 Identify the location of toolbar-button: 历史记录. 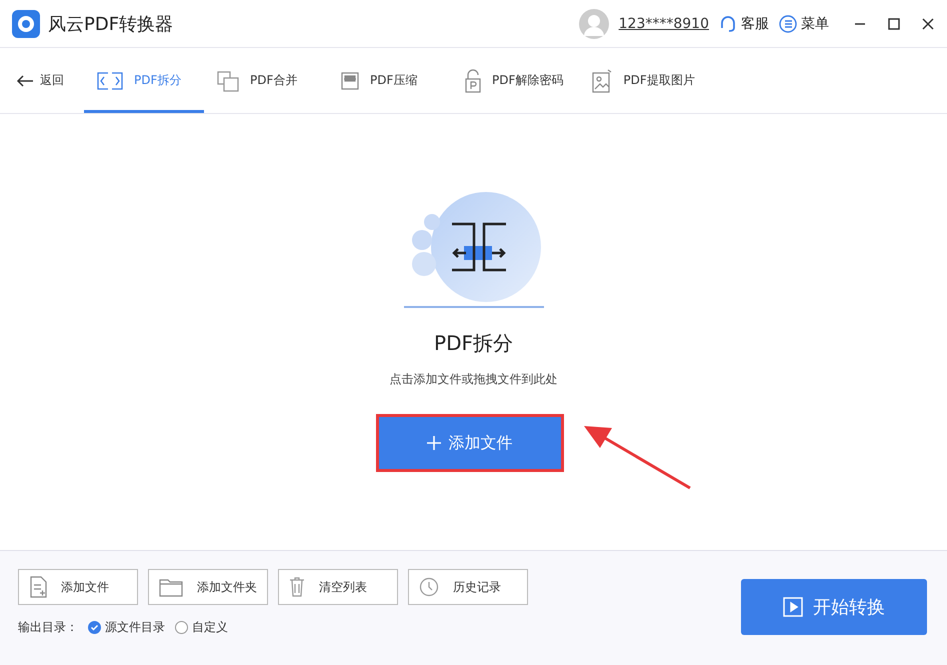
(468, 587).